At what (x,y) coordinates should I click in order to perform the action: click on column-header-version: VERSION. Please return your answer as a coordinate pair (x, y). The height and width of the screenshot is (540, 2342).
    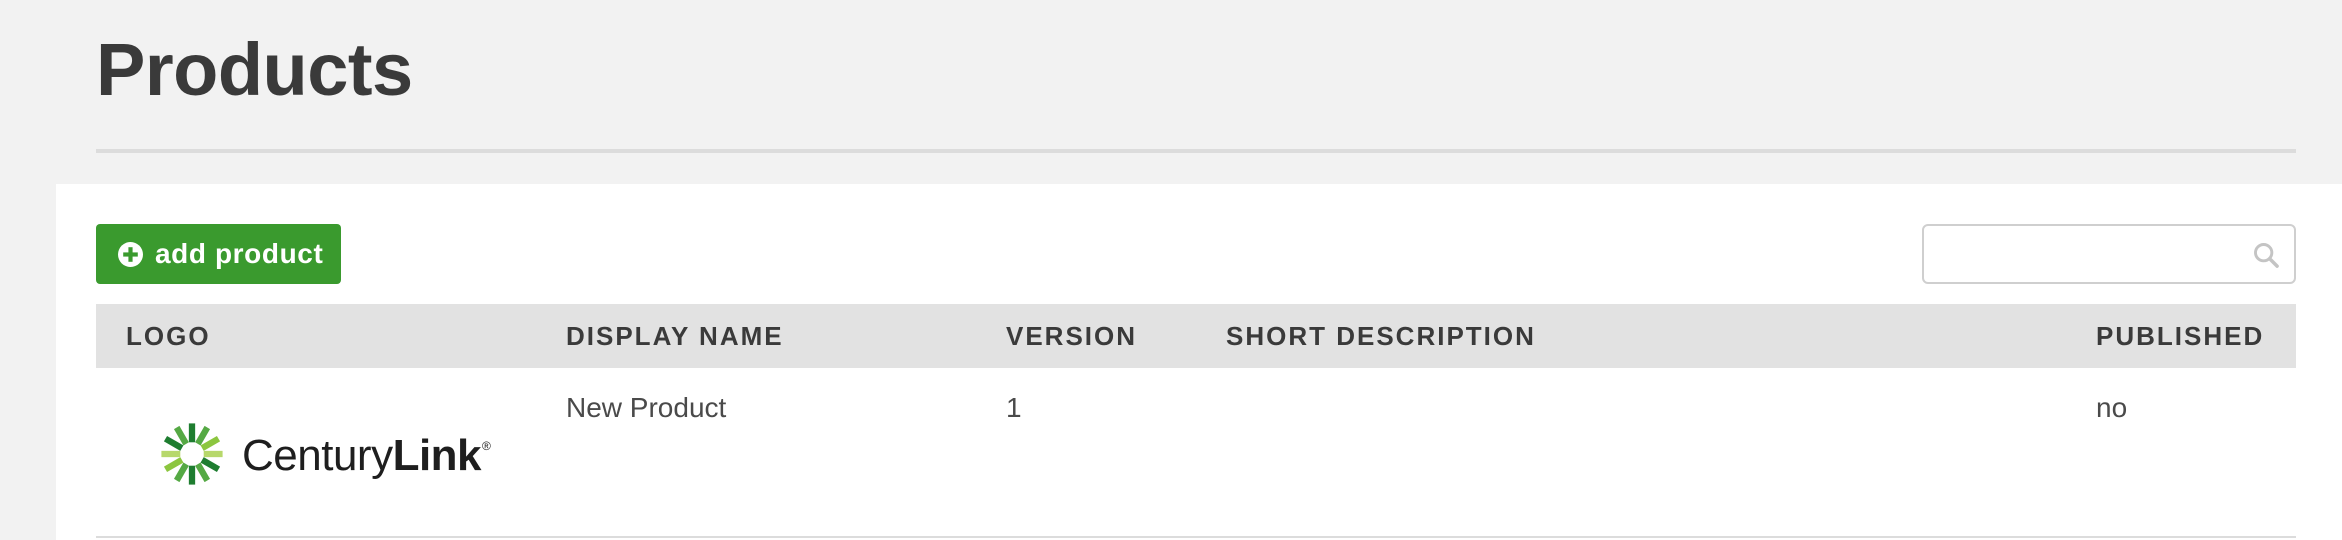
    Looking at the image, I should click on (1071, 336).